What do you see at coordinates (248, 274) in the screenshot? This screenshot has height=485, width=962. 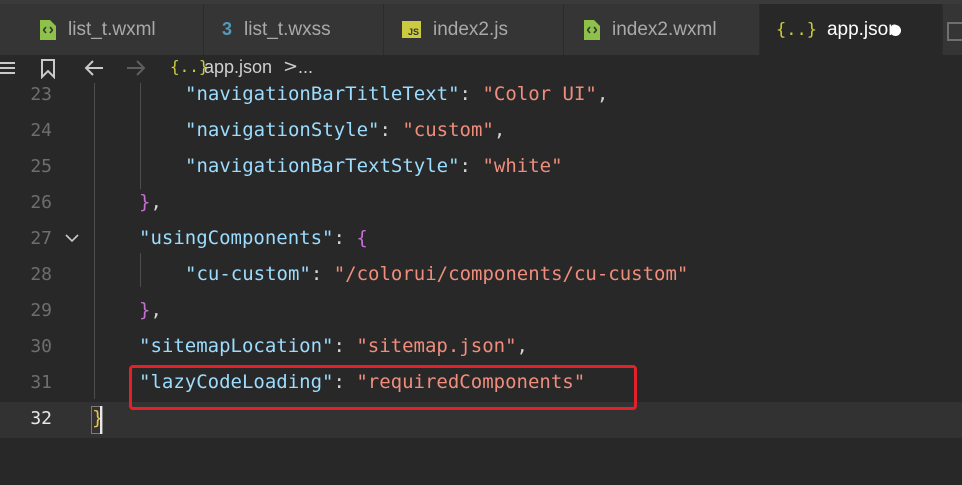 I see `json-key: "cu-custom"` at bounding box center [248, 274].